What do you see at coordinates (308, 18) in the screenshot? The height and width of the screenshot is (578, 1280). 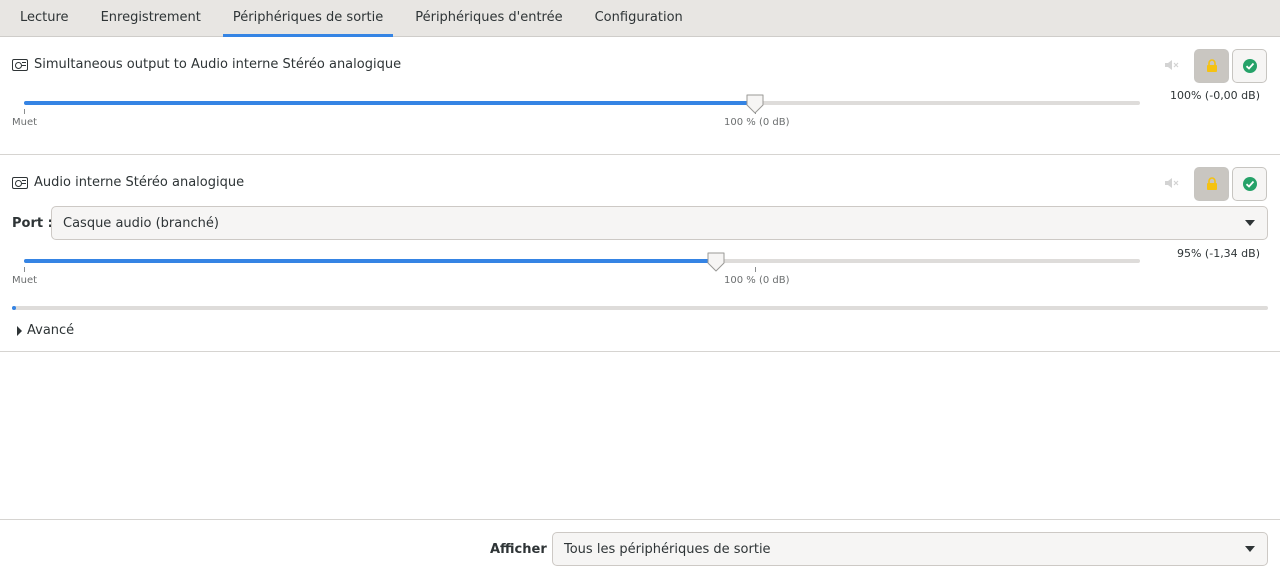 I see `tab-output-devices: Périphériques de sortie` at bounding box center [308, 18].